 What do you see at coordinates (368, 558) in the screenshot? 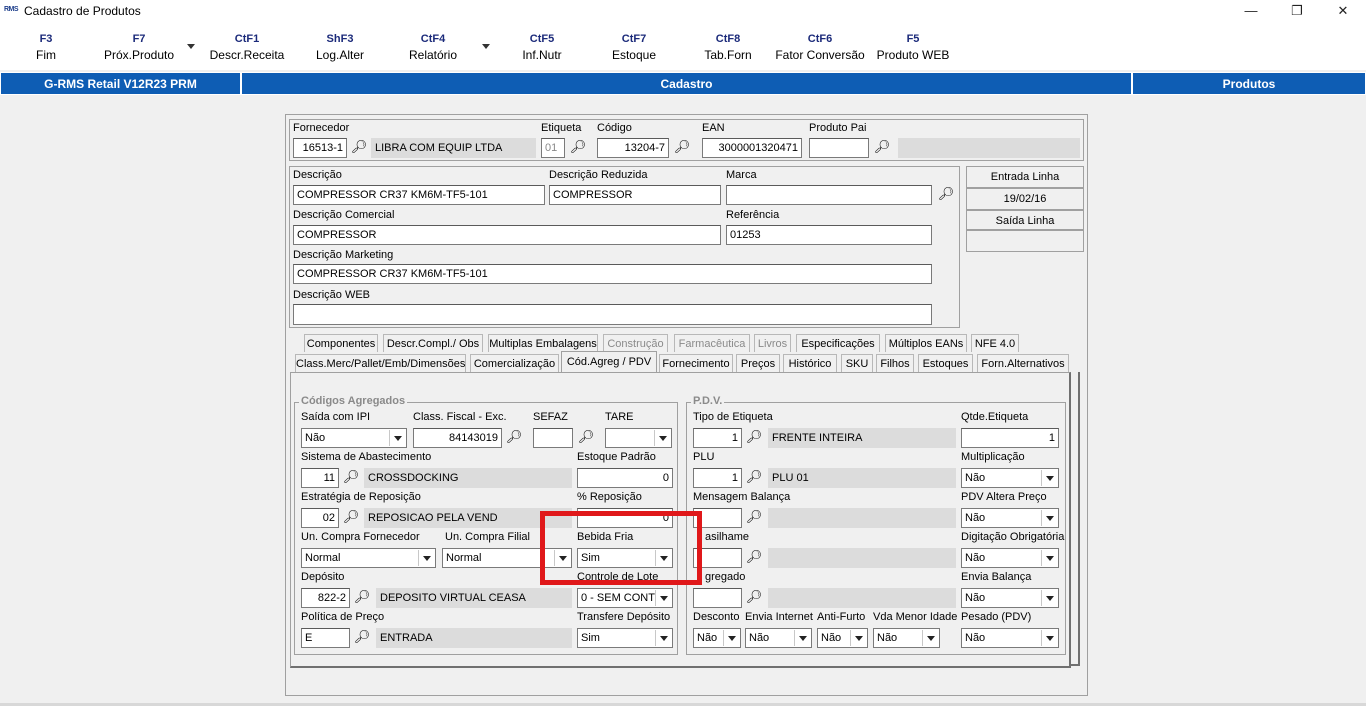
I see `un-compra-forn-select: Normal` at bounding box center [368, 558].